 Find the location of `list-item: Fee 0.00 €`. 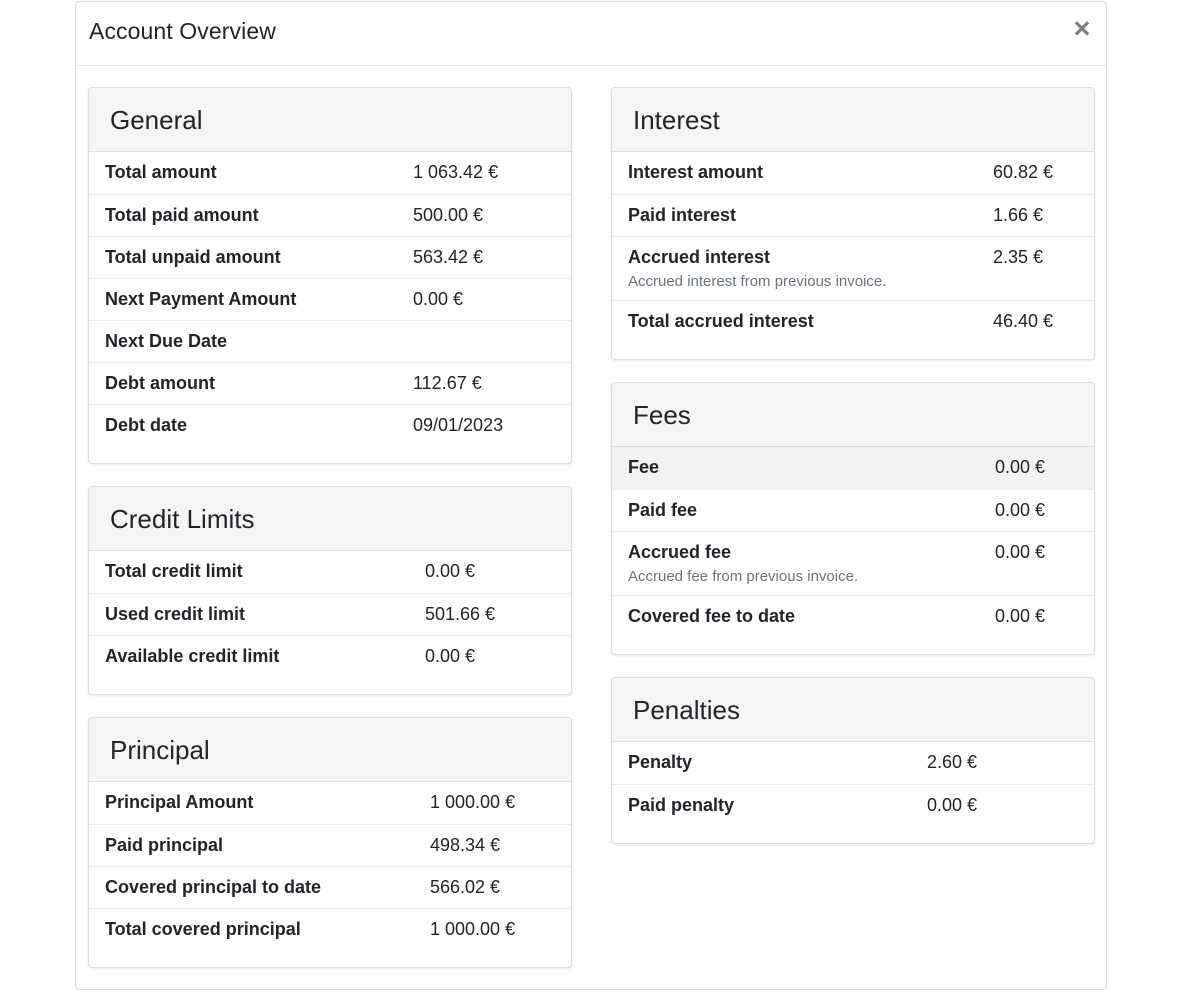

list-item: Fee 0.00 € is located at coordinates (853, 468).